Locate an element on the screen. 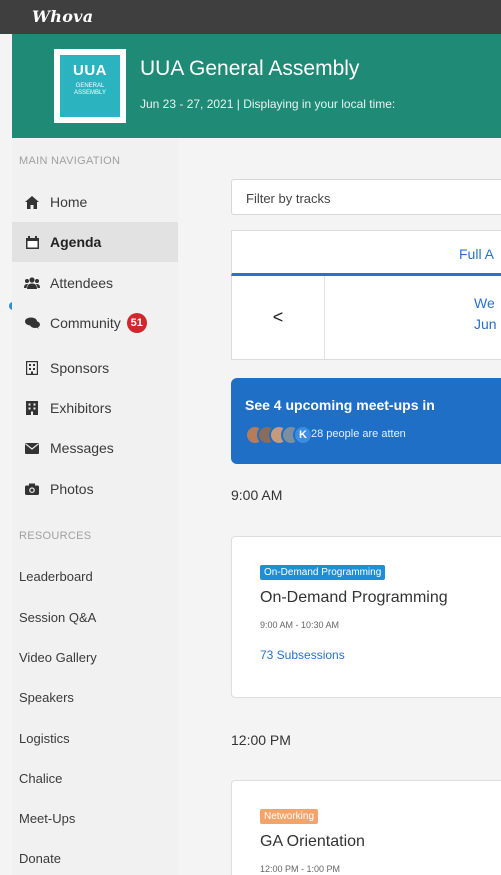 The height and width of the screenshot is (875, 501). camera-icon is located at coordinates (32, 489).